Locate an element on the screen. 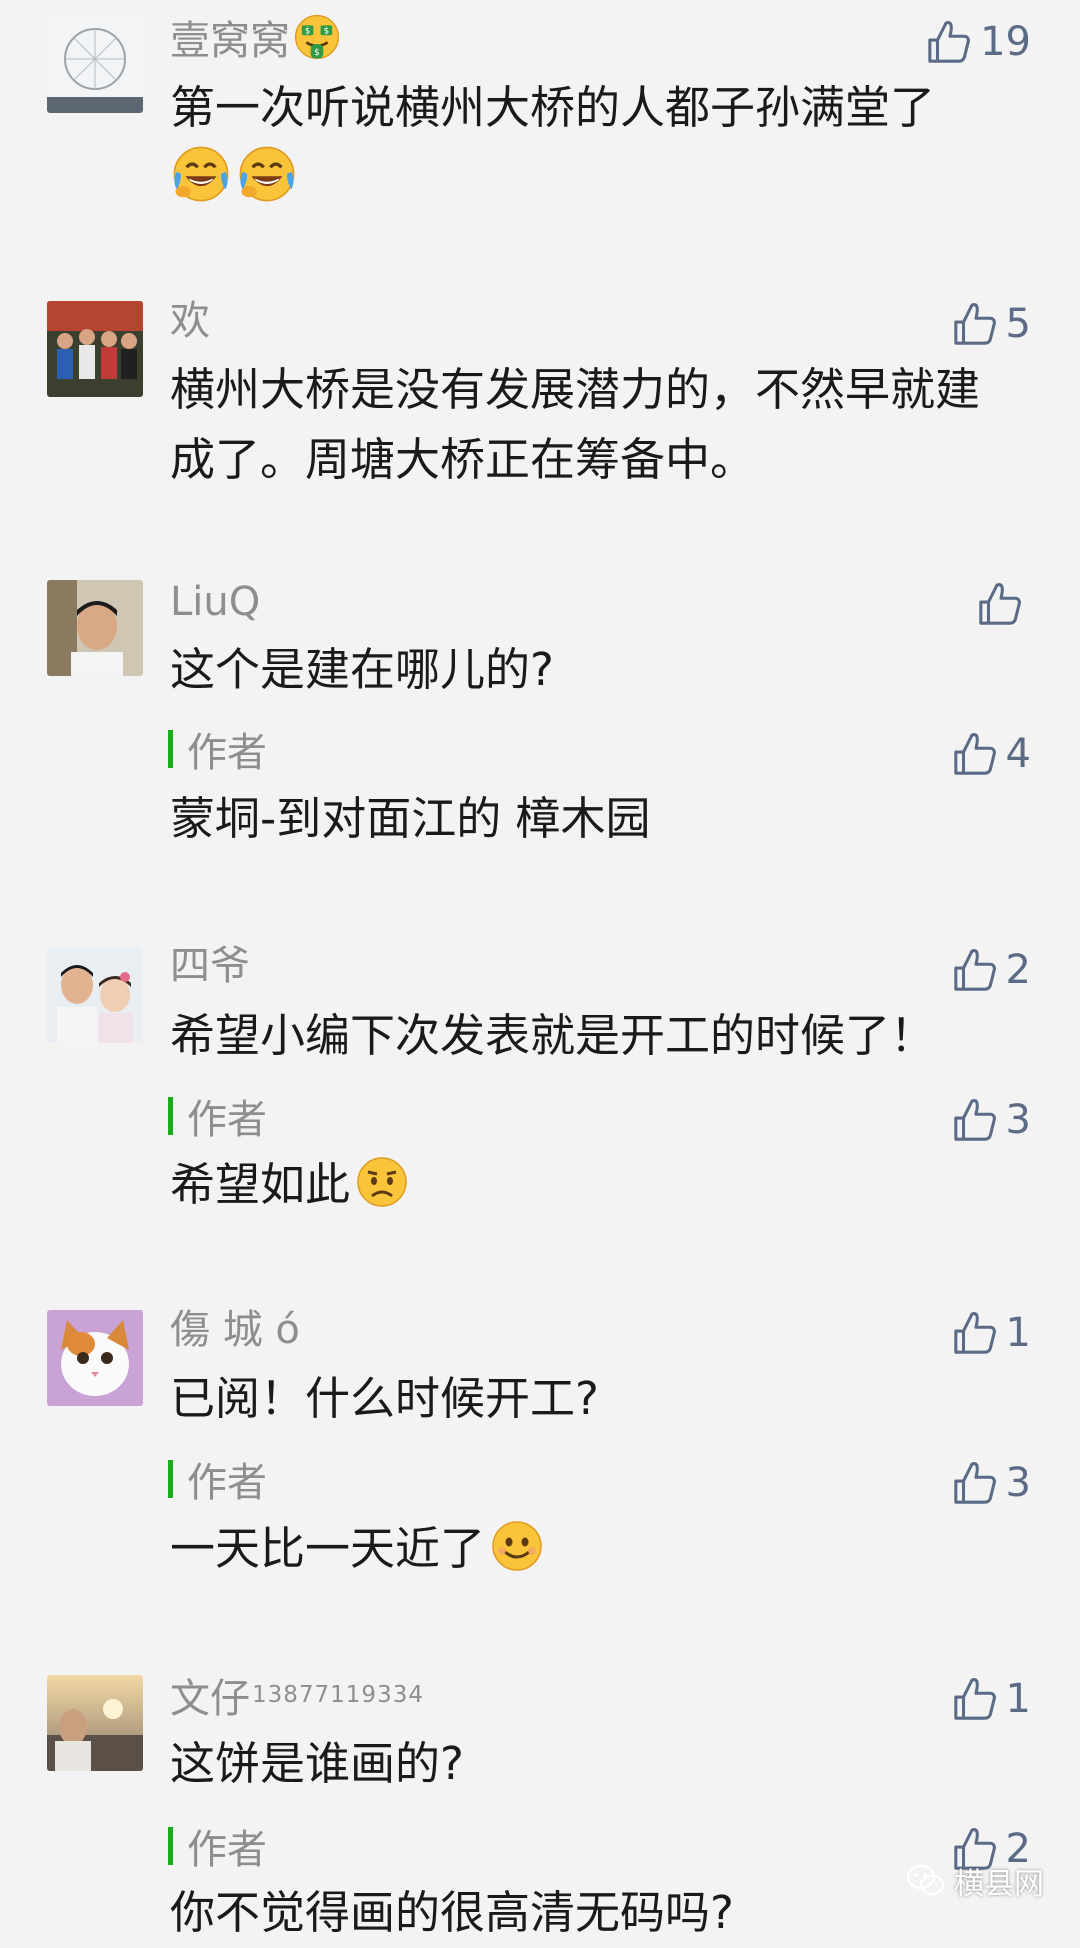  reply-text: 希望如此 is located at coordinates (595, 1185).